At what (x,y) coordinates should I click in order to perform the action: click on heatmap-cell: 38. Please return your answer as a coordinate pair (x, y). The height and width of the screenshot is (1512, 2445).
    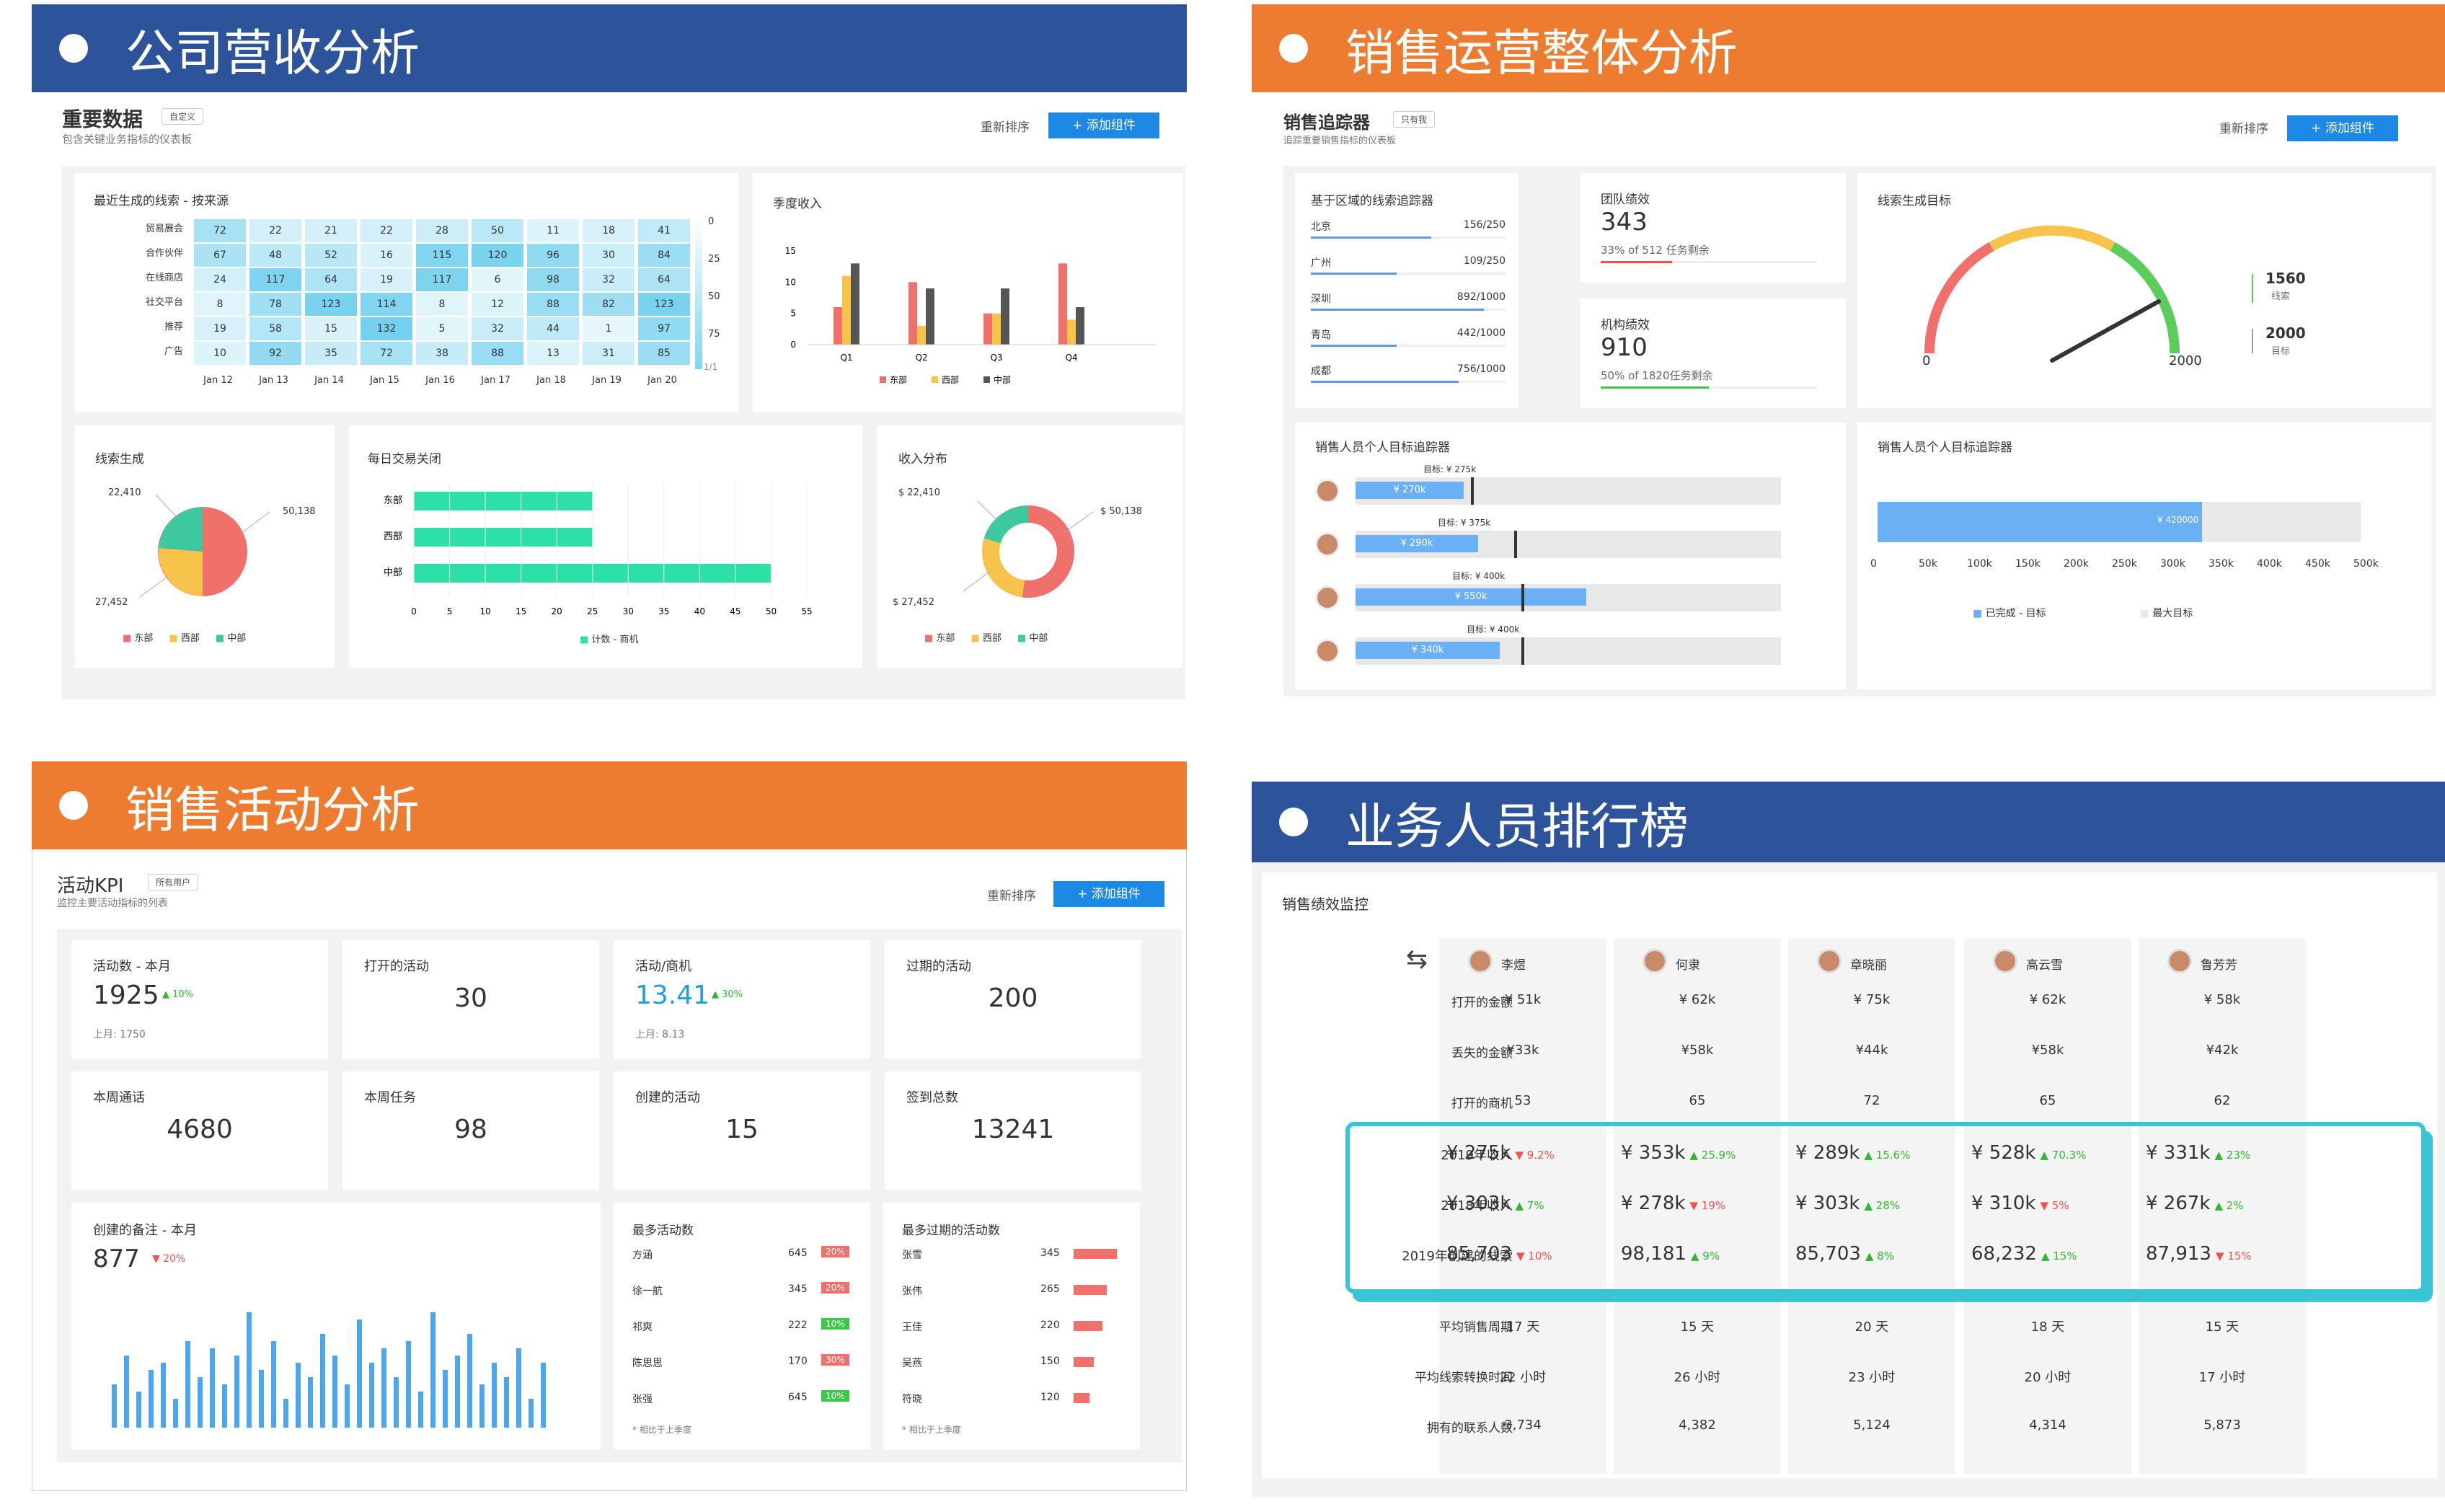
    Looking at the image, I should click on (442, 353).